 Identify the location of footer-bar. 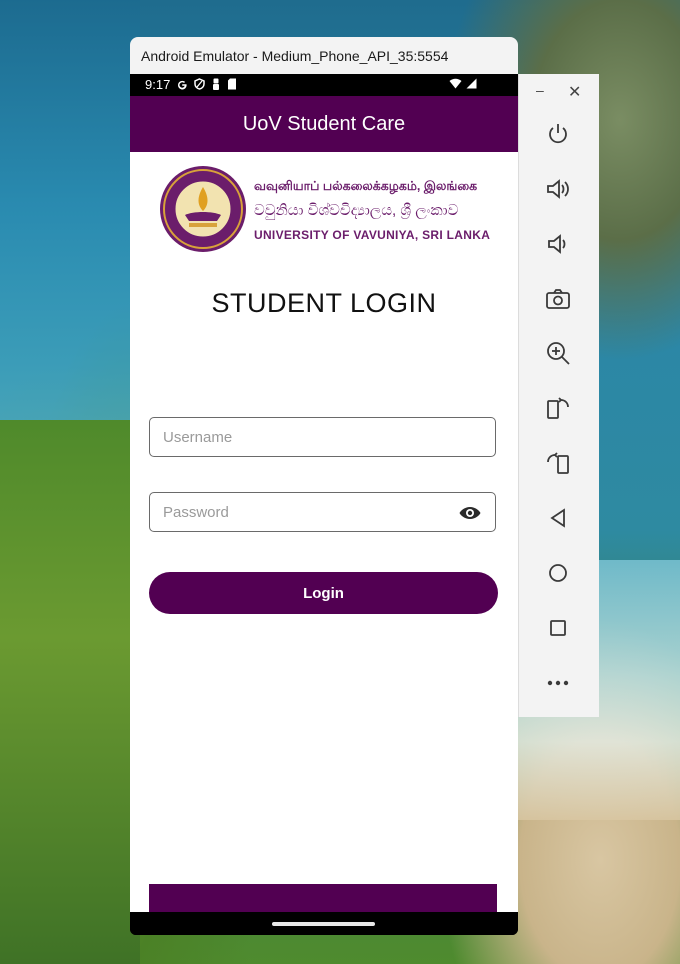
(323, 898).